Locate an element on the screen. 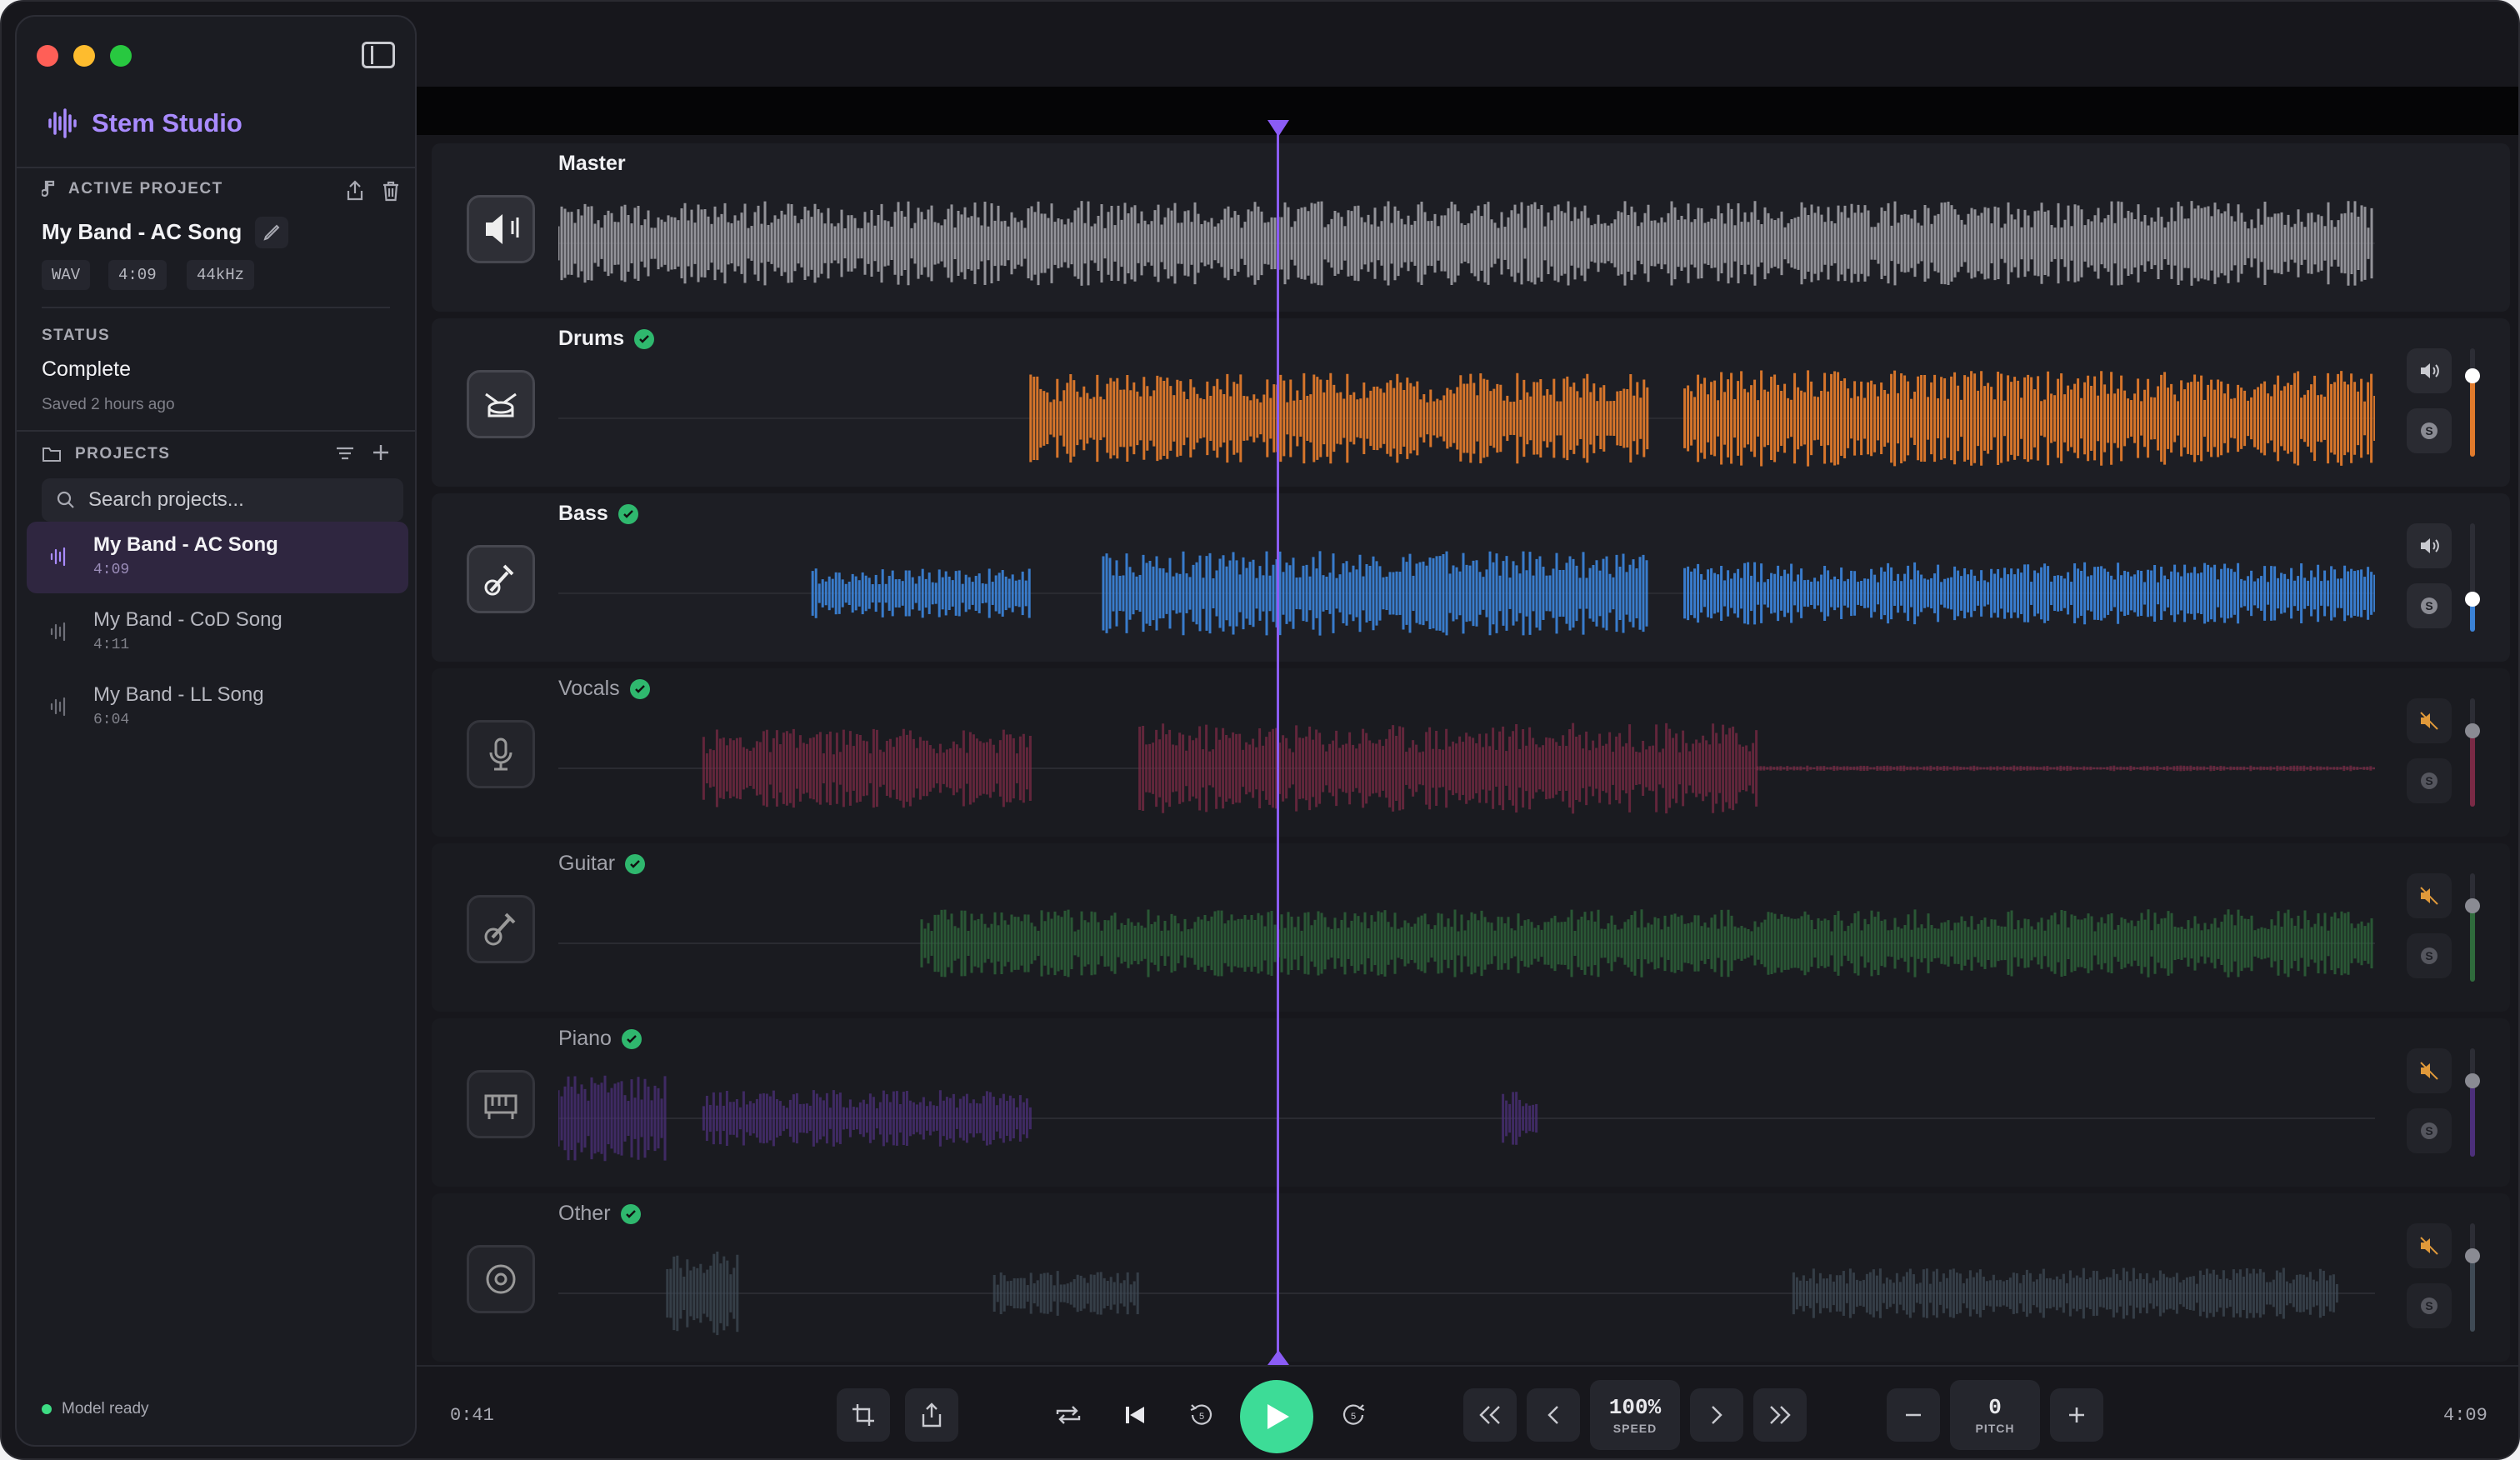 The width and height of the screenshot is (2520, 1460). playhead is located at coordinates (1278, 743).